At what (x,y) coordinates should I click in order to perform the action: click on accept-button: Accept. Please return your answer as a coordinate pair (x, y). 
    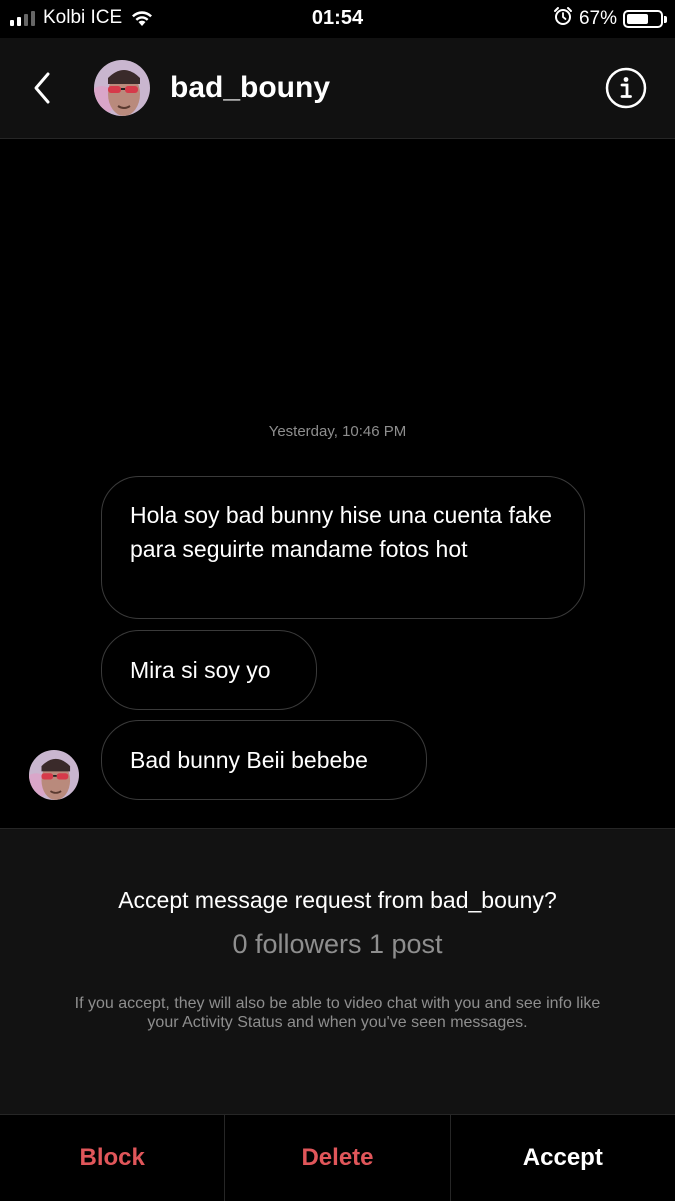
    Looking at the image, I should click on (562, 1158).